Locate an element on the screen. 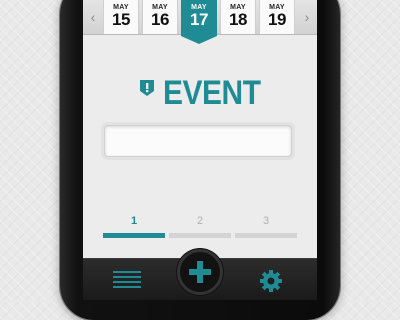 Image resolution: width=400 pixels, height=320 pixels. plus-icon-stroke is located at coordinates (200, 272).